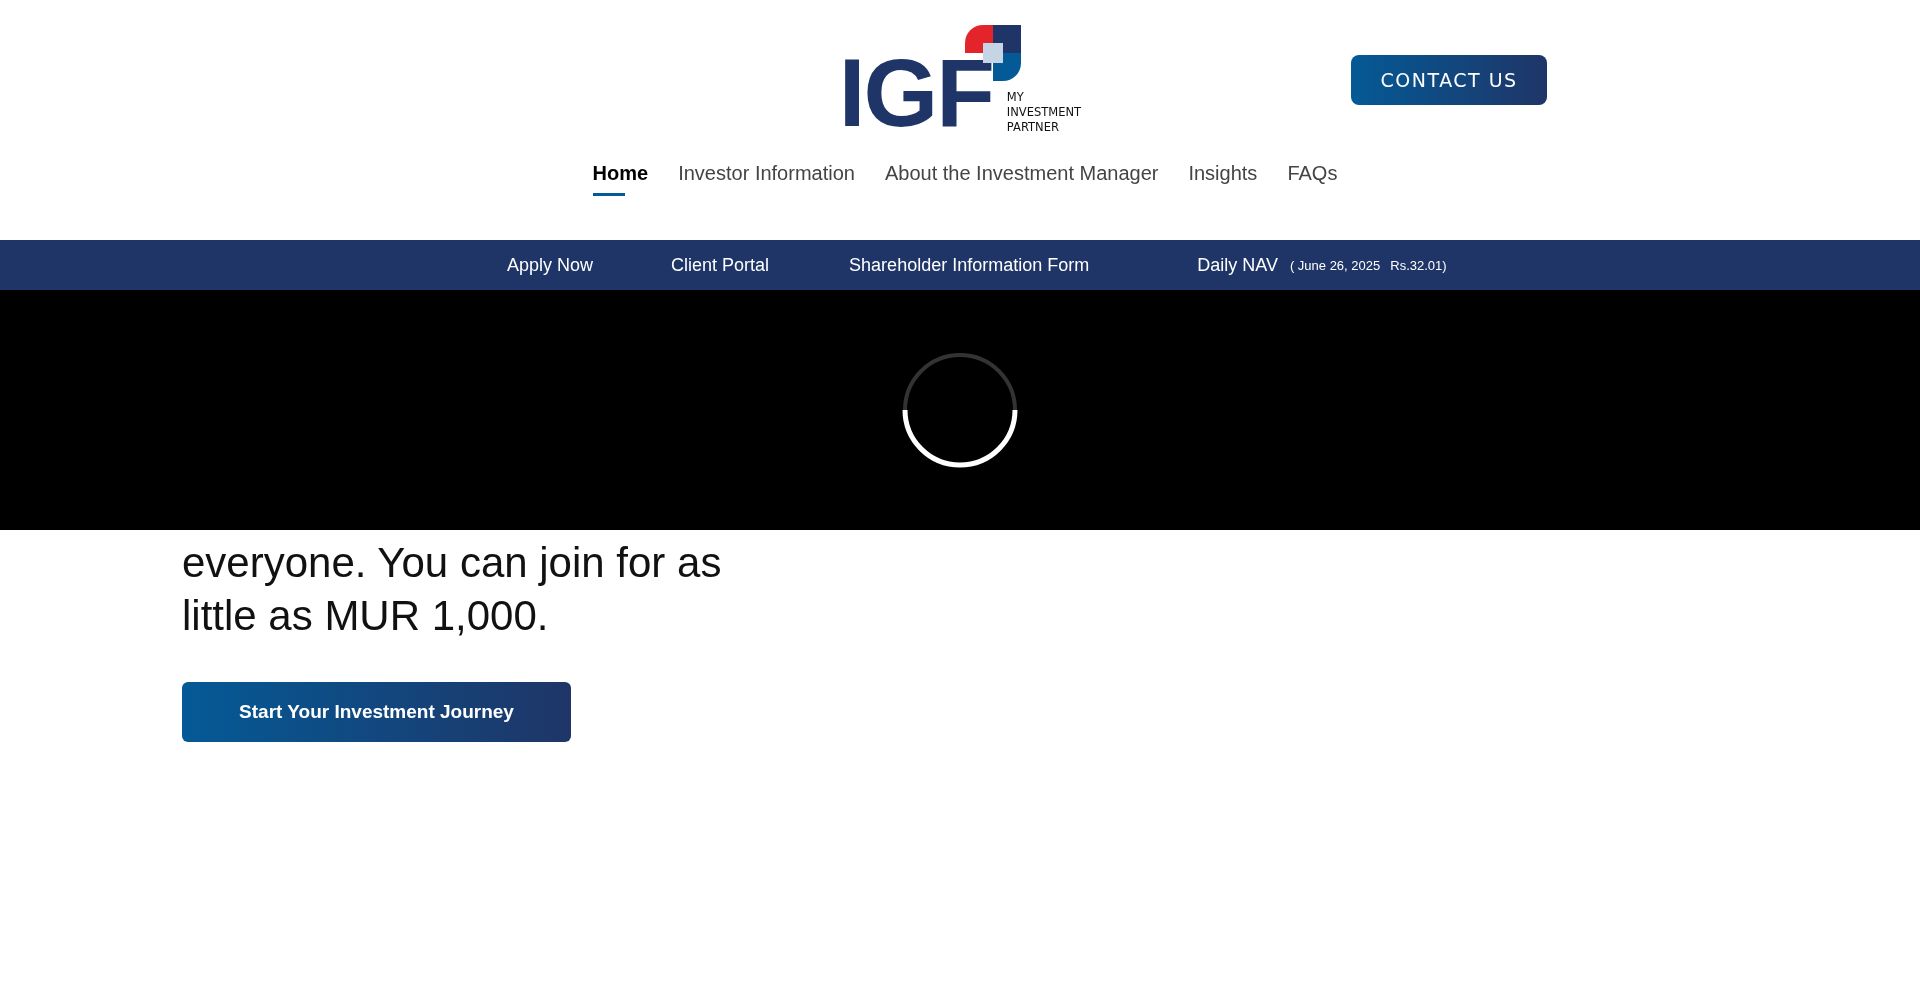  Describe the element at coordinates (1021, 172) in the screenshot. I see `nav-link: About the Investment Manager` at that location.